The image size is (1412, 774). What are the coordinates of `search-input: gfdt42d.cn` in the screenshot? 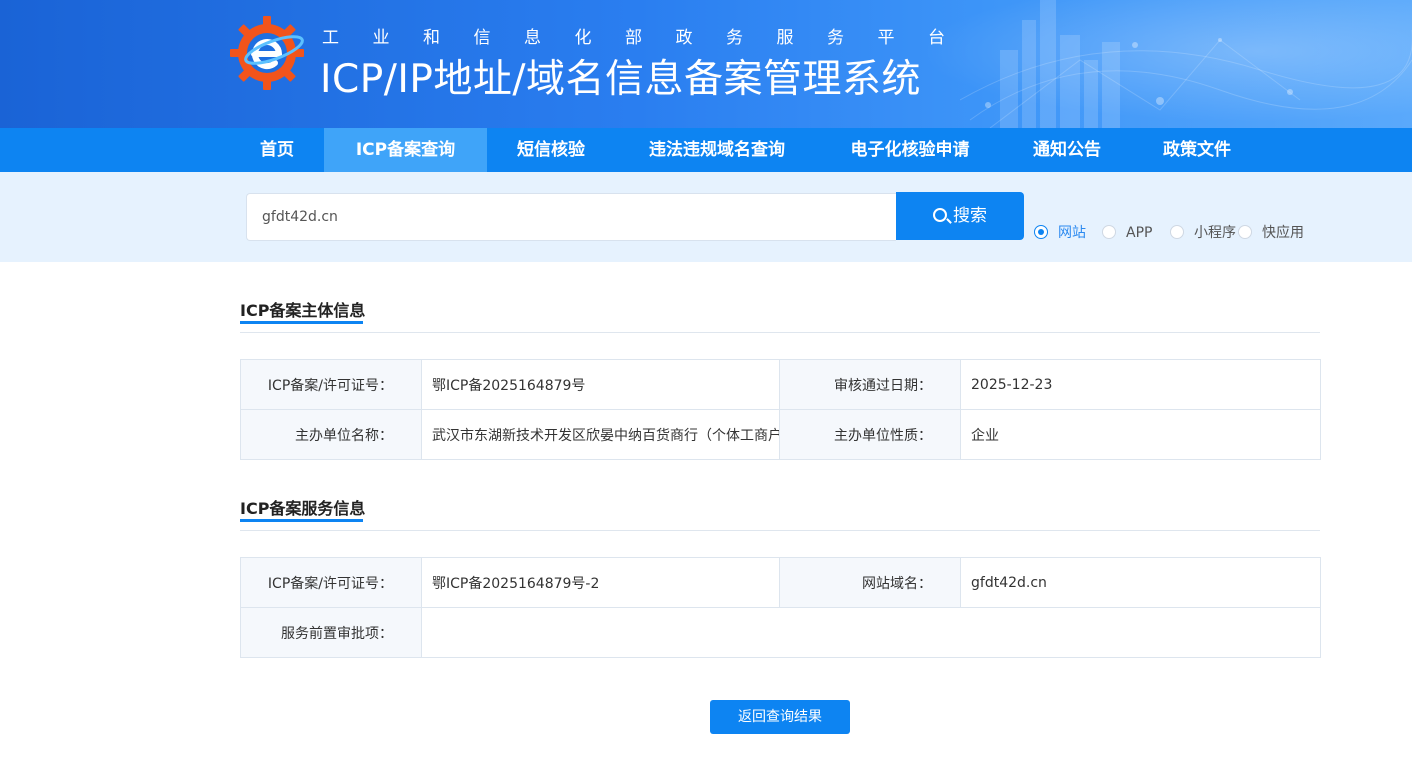 It's located at (571, 217).